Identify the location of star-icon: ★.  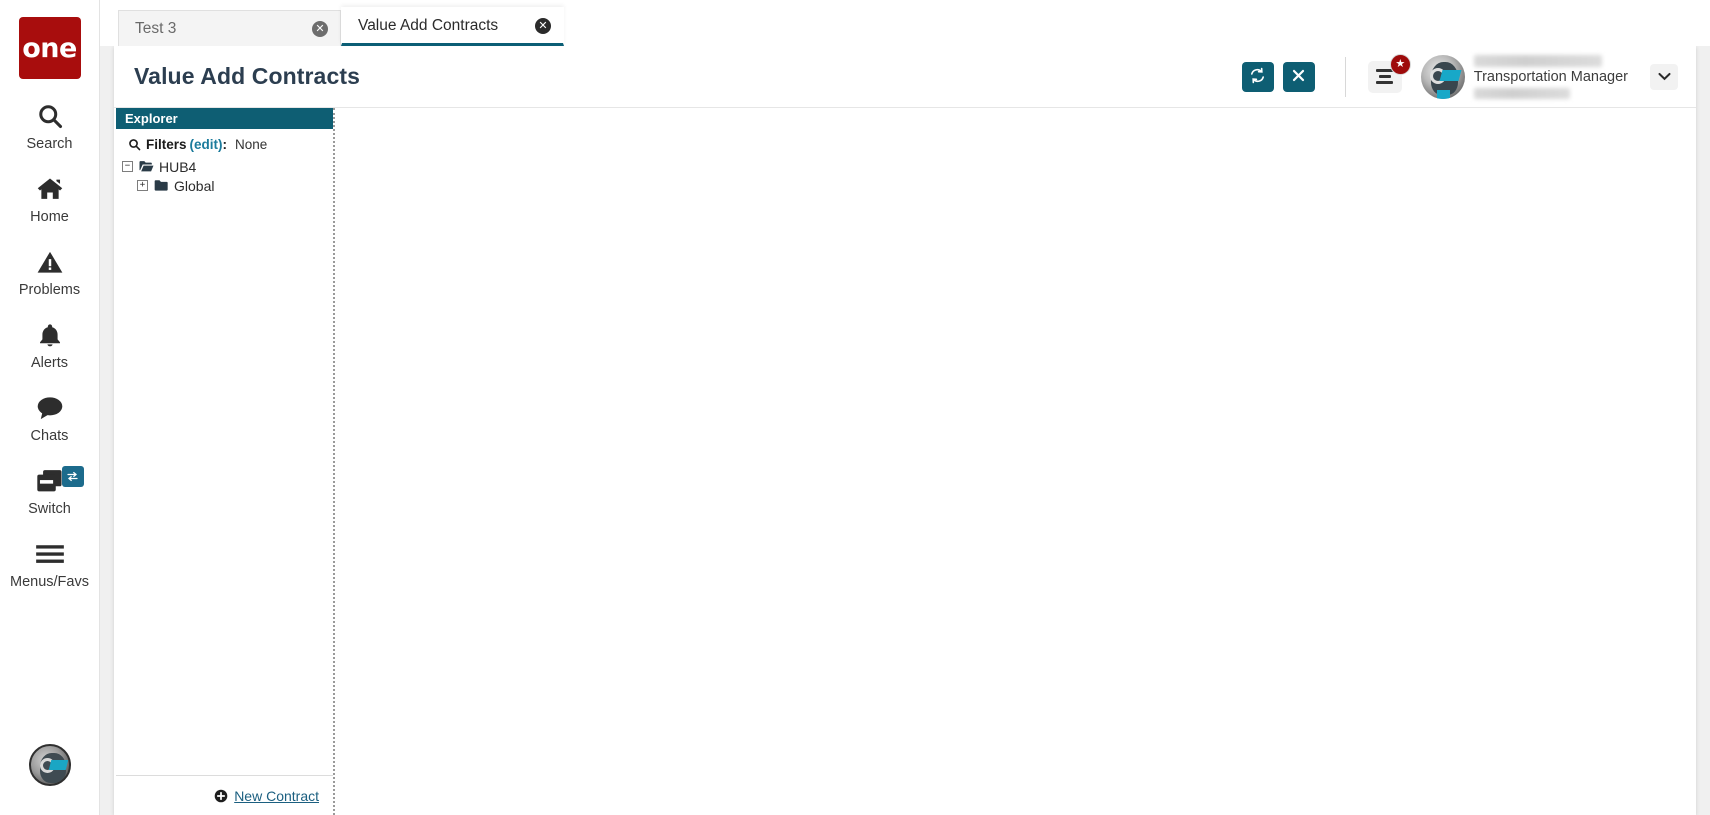
(1400, 64).